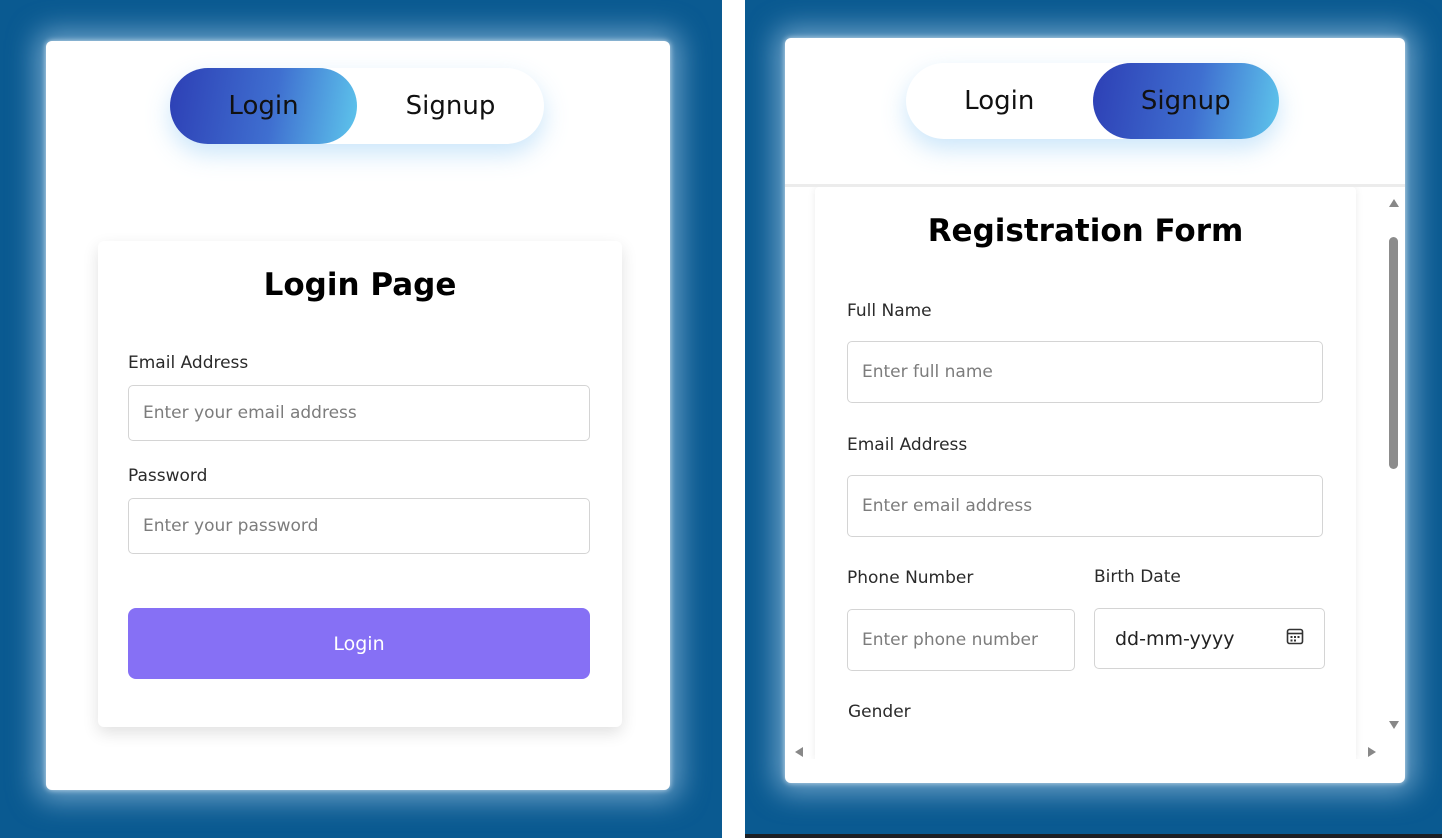 The image size is (1442, 838). What do you see at coordinates (1393, 353) in the screenshot?
I see `scrollbar-thumb` at bounding box center [1393, 353].